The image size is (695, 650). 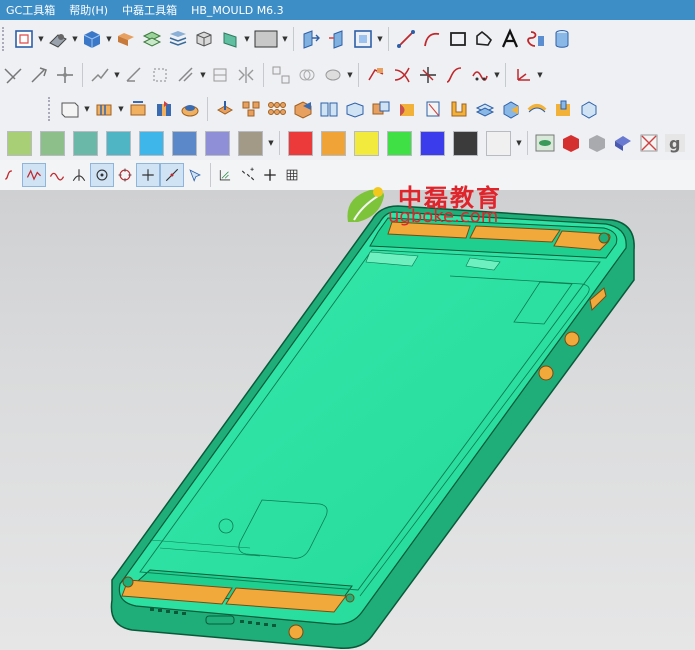 What do you see at coordinates (126, 39) in the screenshot?
I see `part-icon` at bounding box center [126, 39].